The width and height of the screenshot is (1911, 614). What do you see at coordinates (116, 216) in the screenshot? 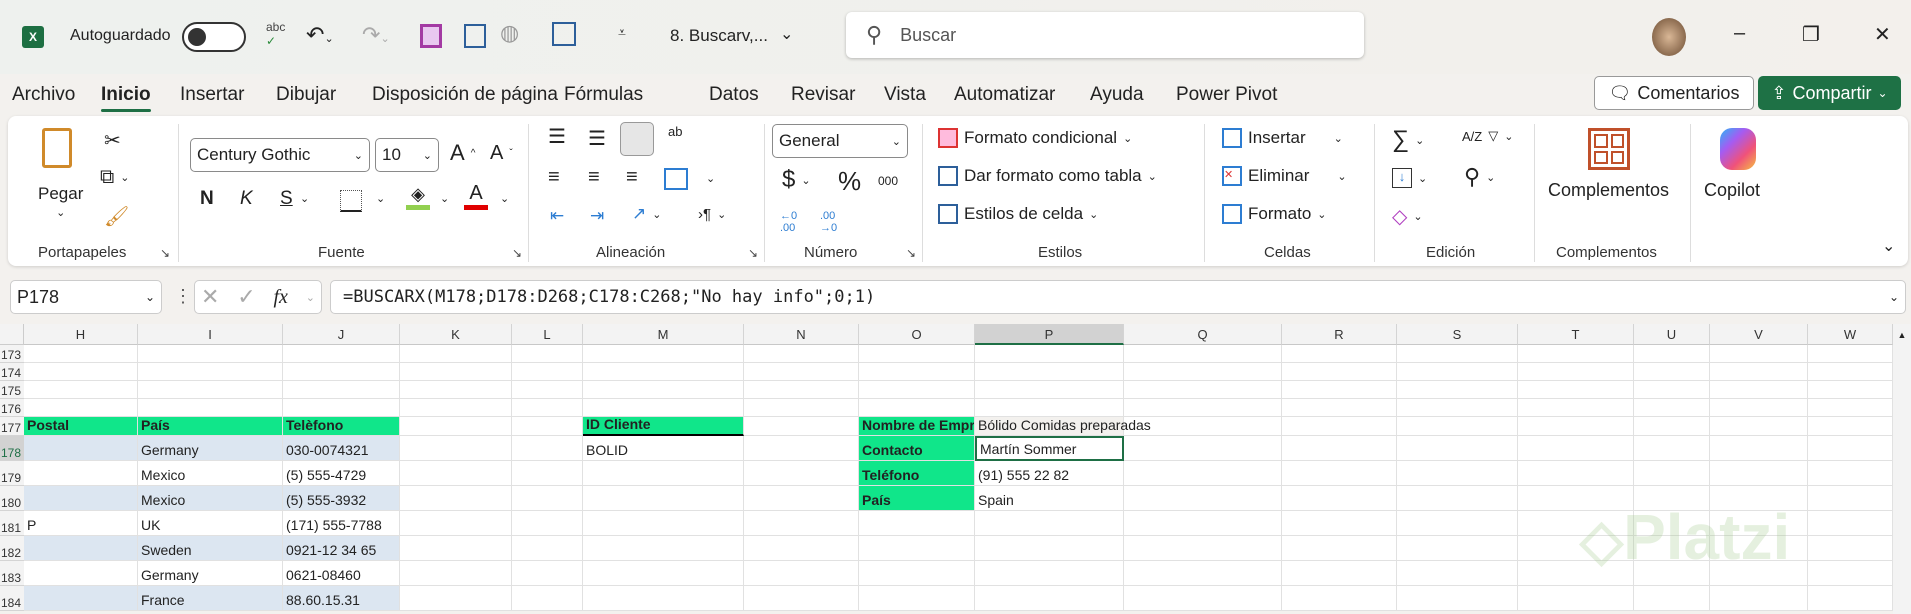
I see `format-painter-icon: 🖌` at bounding box center [116, 216].